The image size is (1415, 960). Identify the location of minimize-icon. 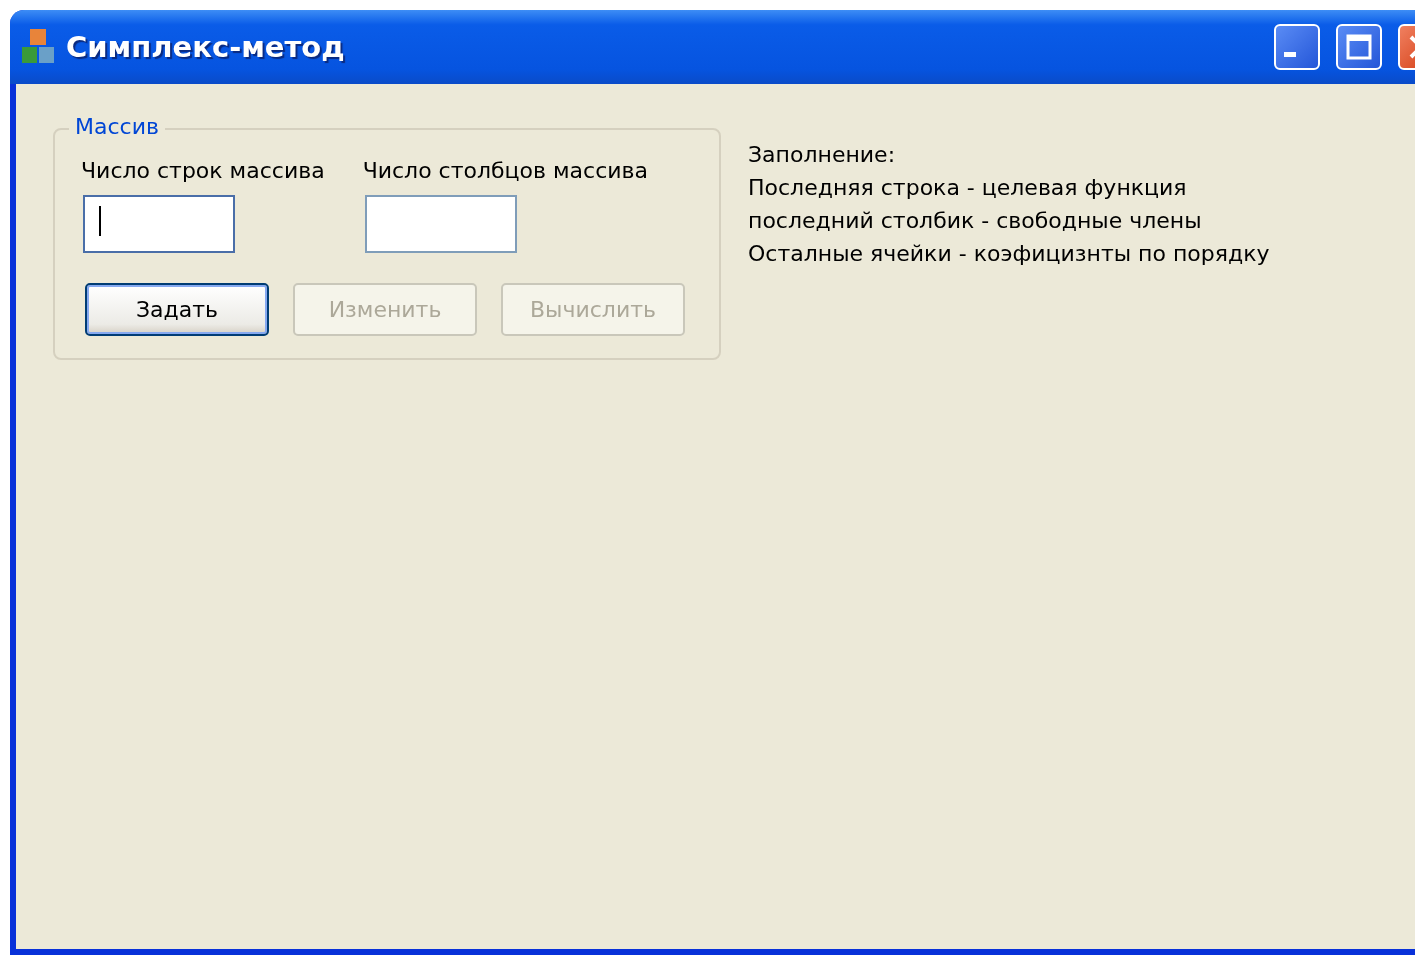
(1290, 54).